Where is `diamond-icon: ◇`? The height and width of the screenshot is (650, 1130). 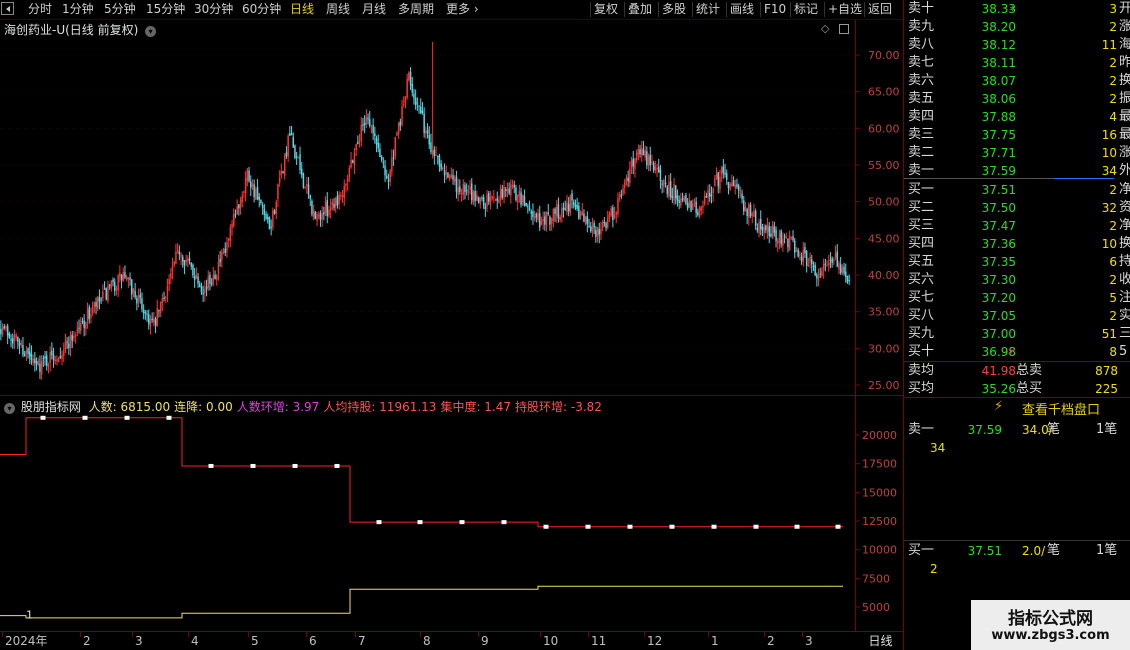 diamond-icon: ◇ is located at coordinates (825, 28).